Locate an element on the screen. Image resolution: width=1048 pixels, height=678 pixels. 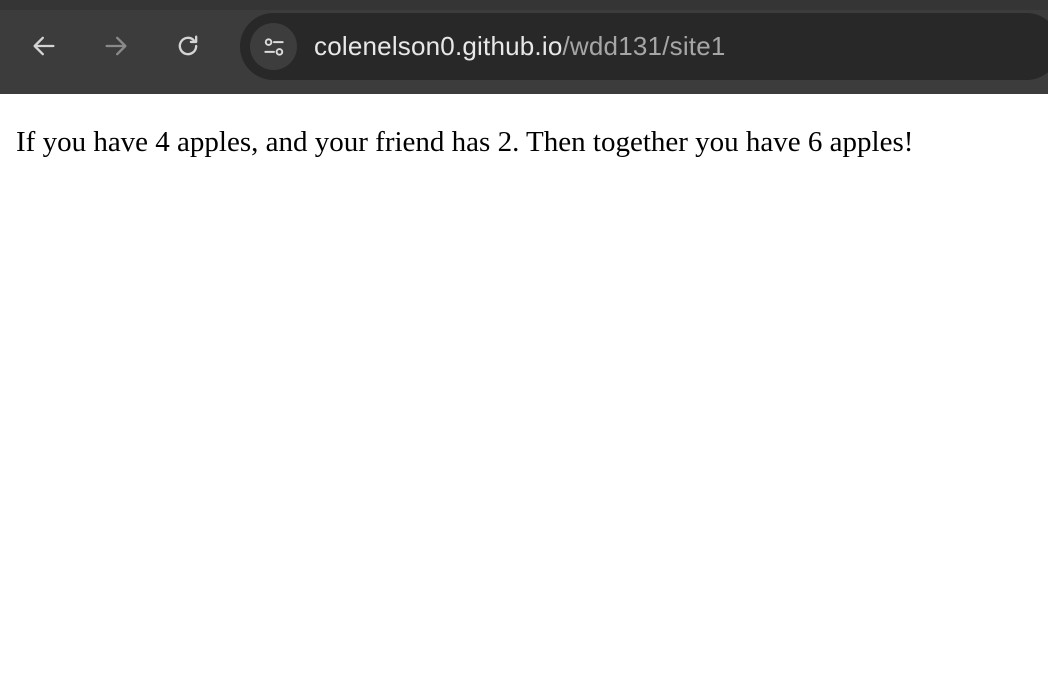
forward-button is located at coordinates (116, 46).